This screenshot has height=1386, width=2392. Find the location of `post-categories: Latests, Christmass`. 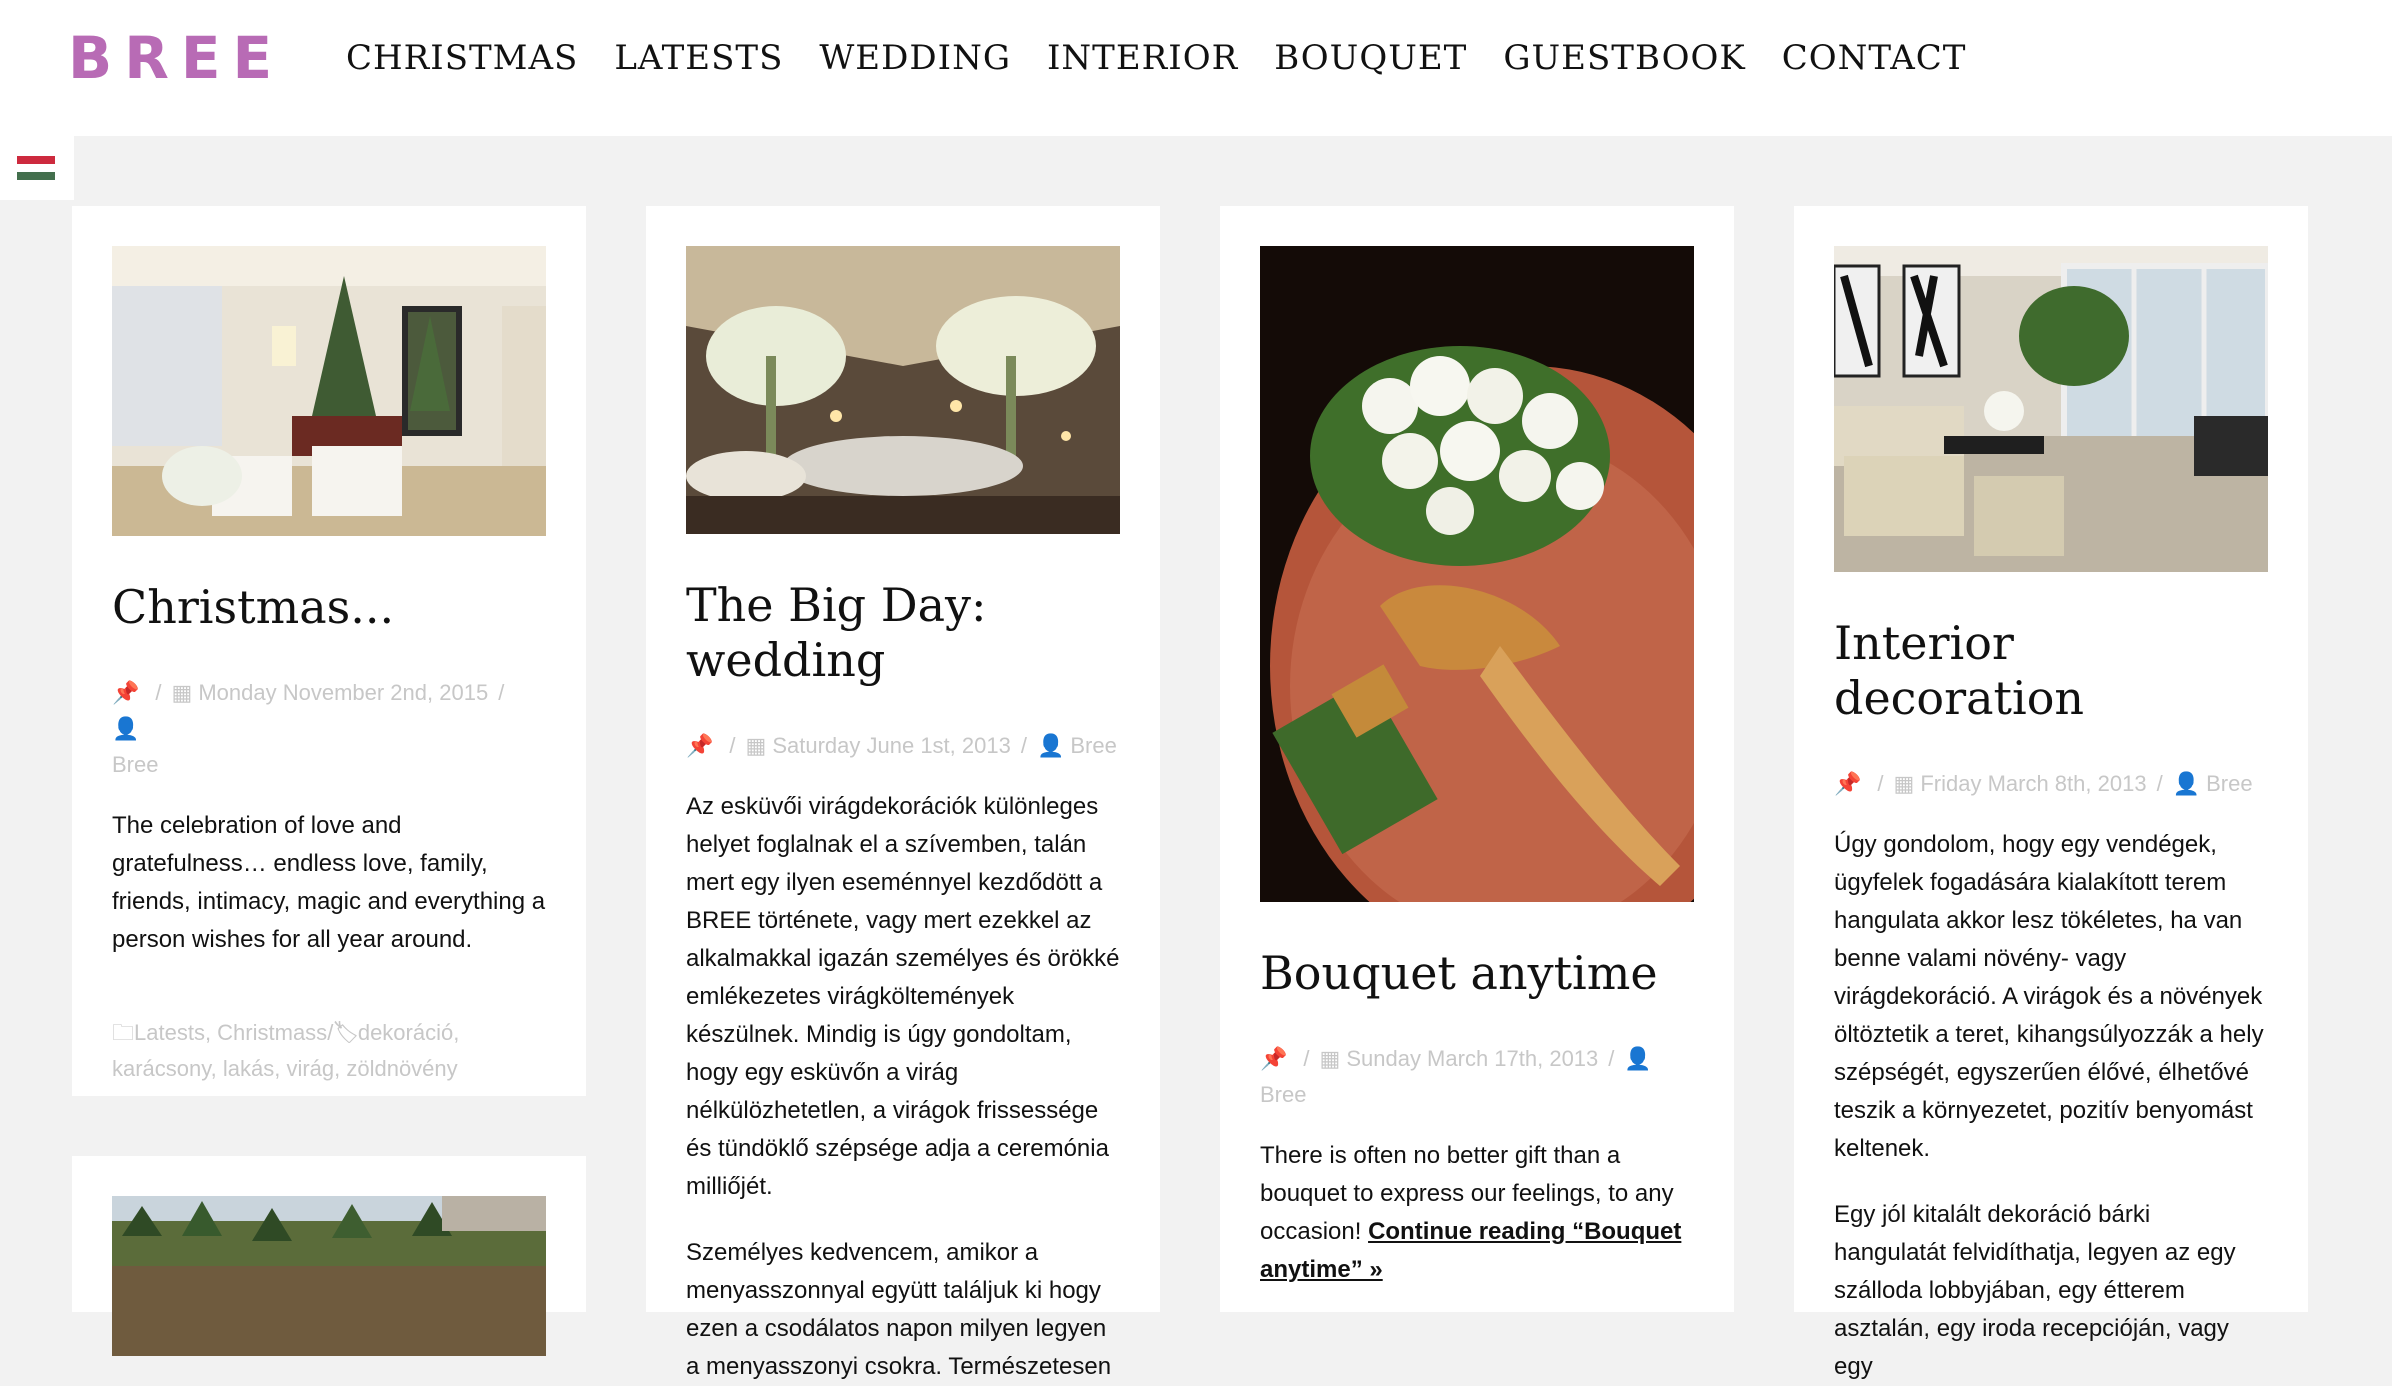

post-categories: Latests, Christmass is located at coordinates (230, 1032).